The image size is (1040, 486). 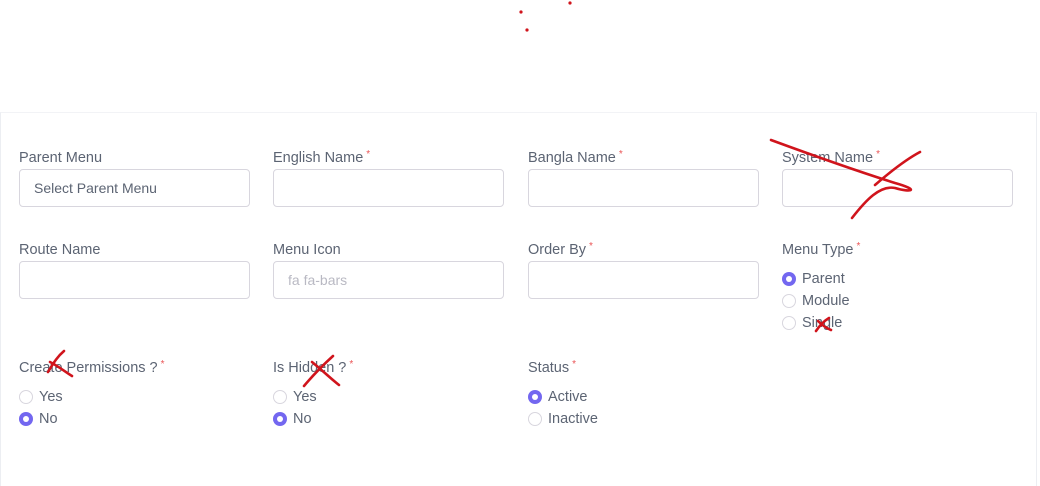 What do you see at coordinates (897, 188) in the screenshot?
I see `system-name-input` at bounding box center [897, 188].